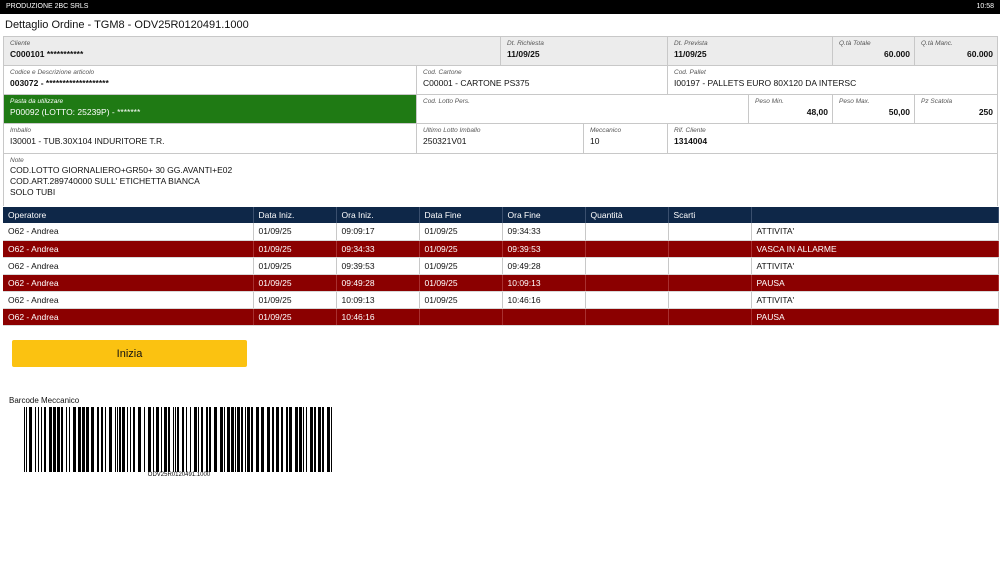 This screenshot has height=570, width=1000. Describe the element at coordinates (875, 215) in the screenshot. I see `col-header-stato` at that location.